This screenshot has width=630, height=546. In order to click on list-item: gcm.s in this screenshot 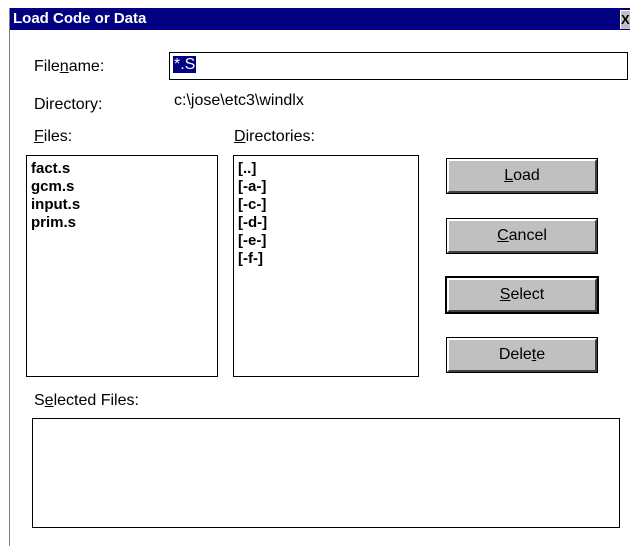, I will do `click(124, 187)`.